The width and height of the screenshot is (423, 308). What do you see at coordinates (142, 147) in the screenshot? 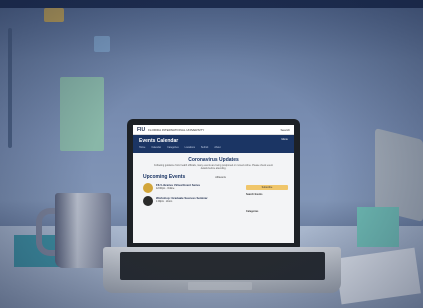
I see `nav-item: Home` at bounding box center [142, 147].